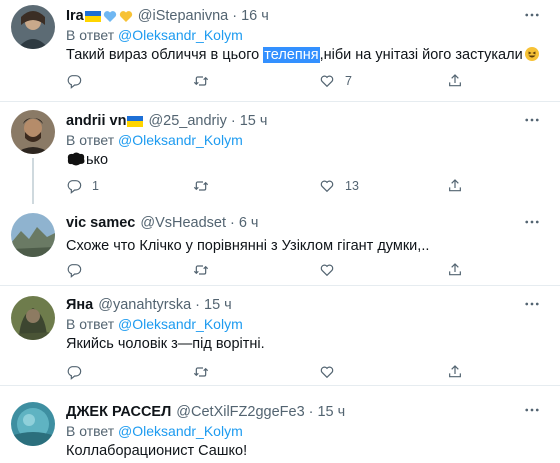 The height and width of the screenshot is (463, 560). What do you see at coordinates (187, 121) in the screenshot?
I see `handle: @25_andriy` at bounding box center [187, 121].